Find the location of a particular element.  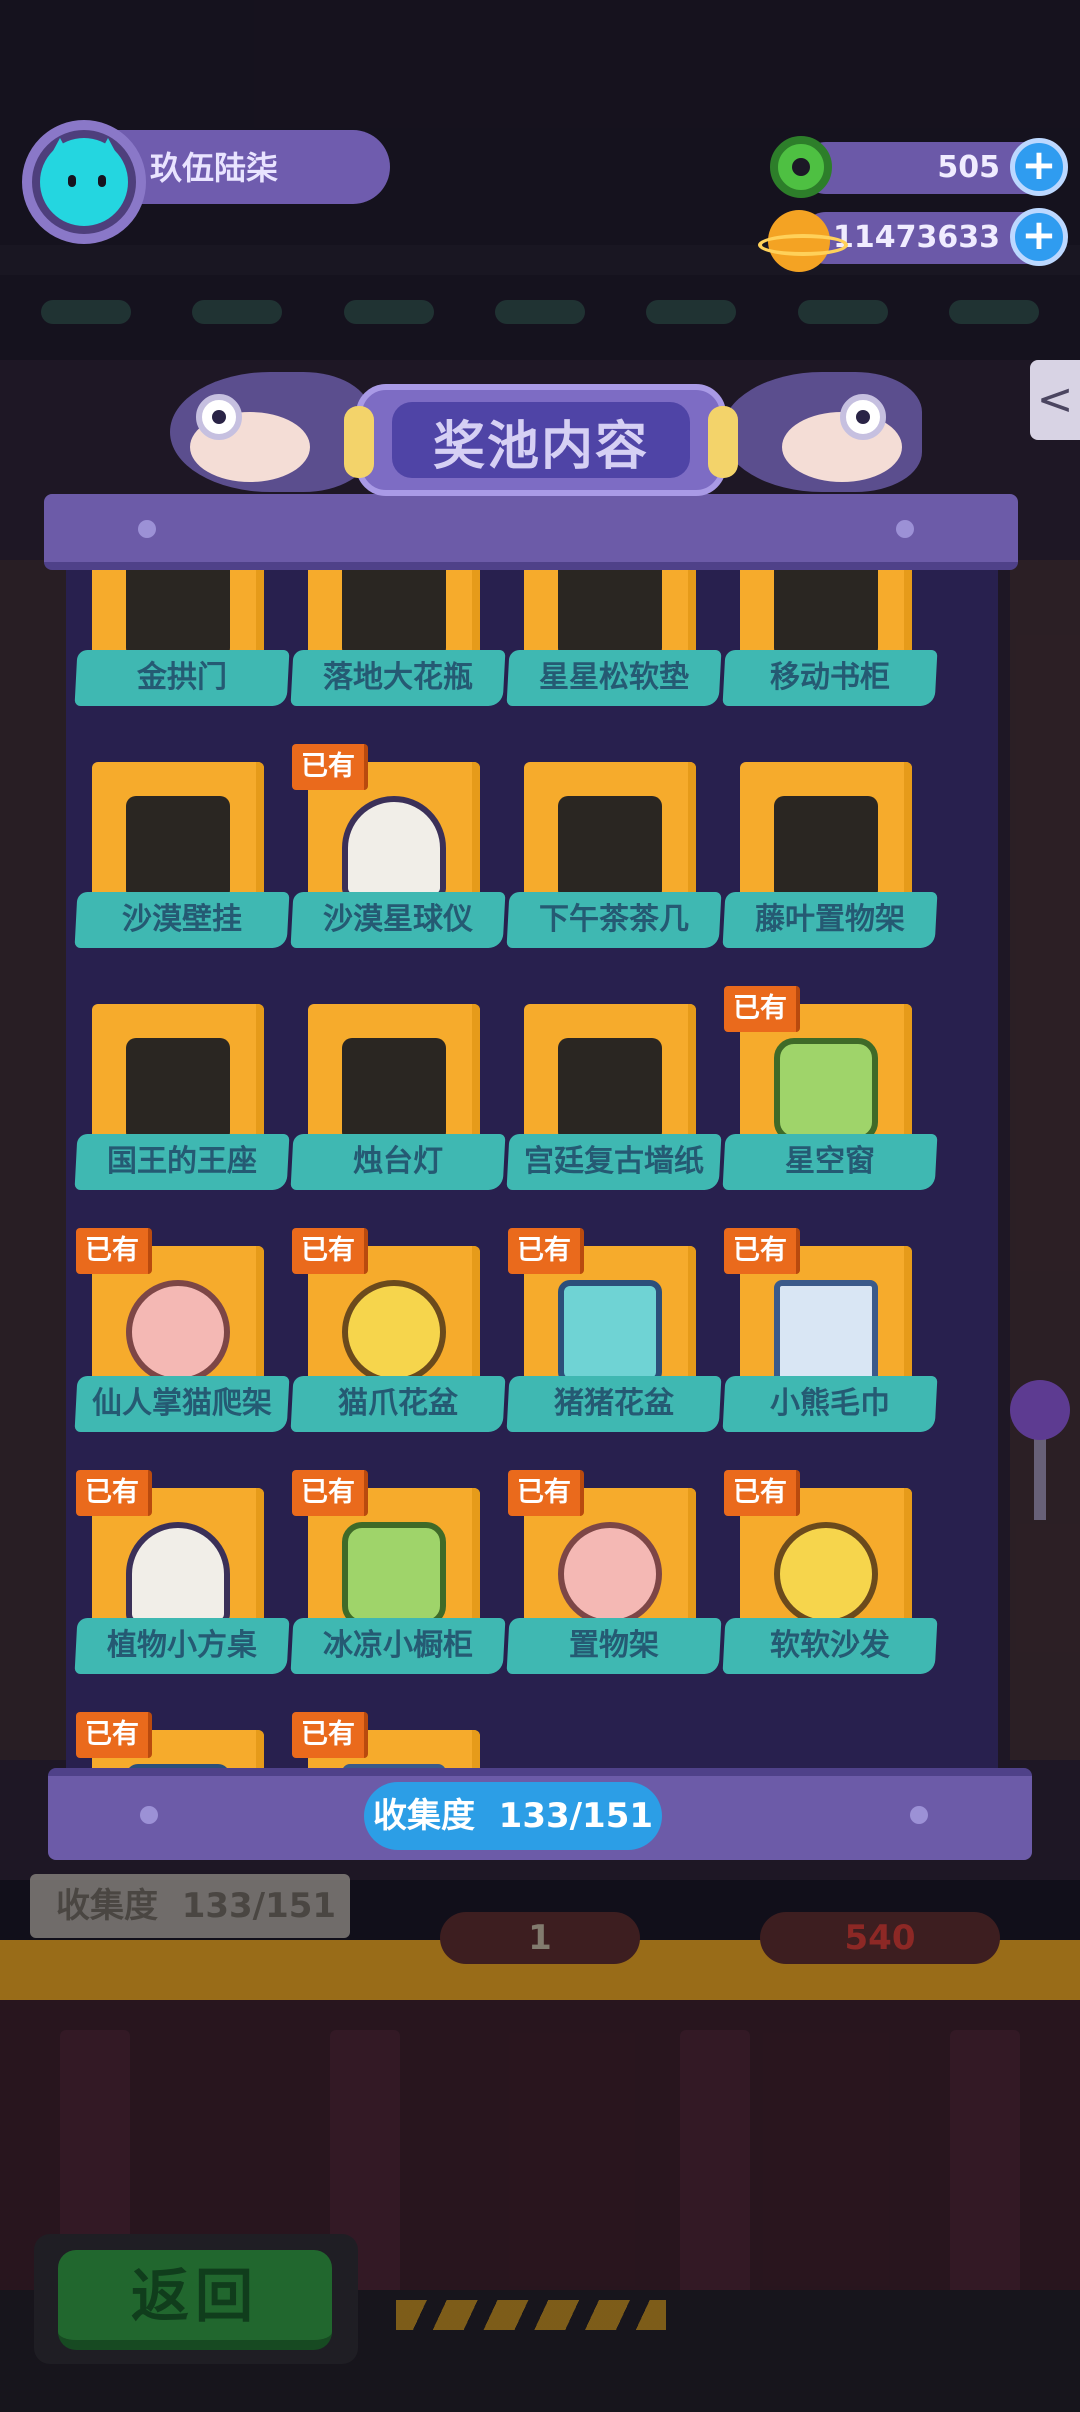

avatar-ear-left is located at coordinates (60, 151).